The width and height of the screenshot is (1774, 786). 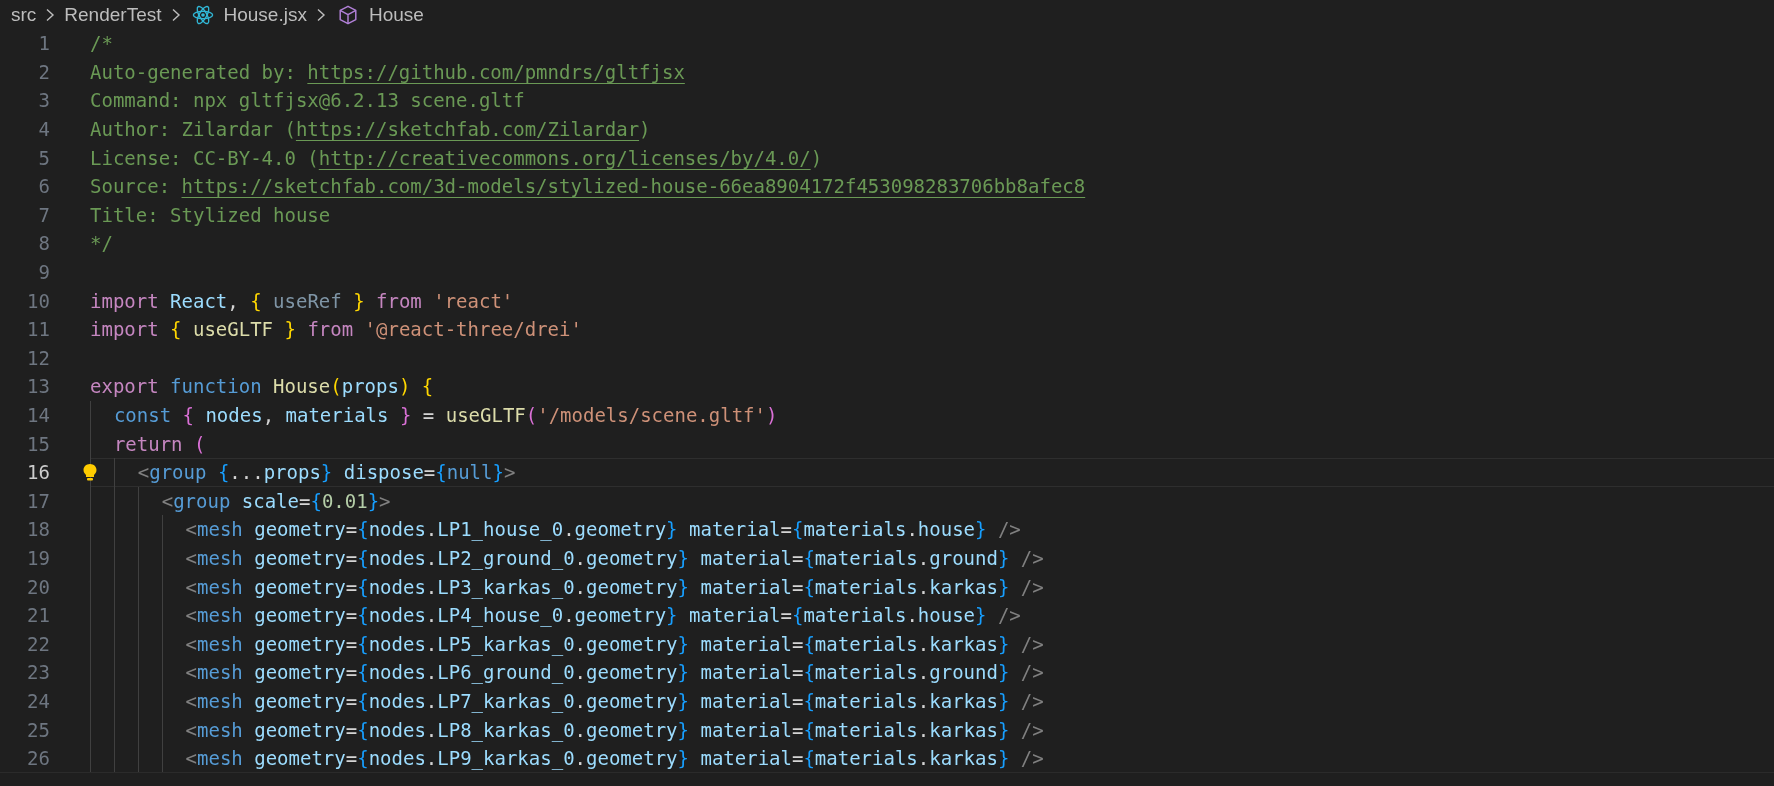 What do you see at coordinates (43, 272) in the screenshot?
I see `line-number: 9` at bounding box center [43, 272].